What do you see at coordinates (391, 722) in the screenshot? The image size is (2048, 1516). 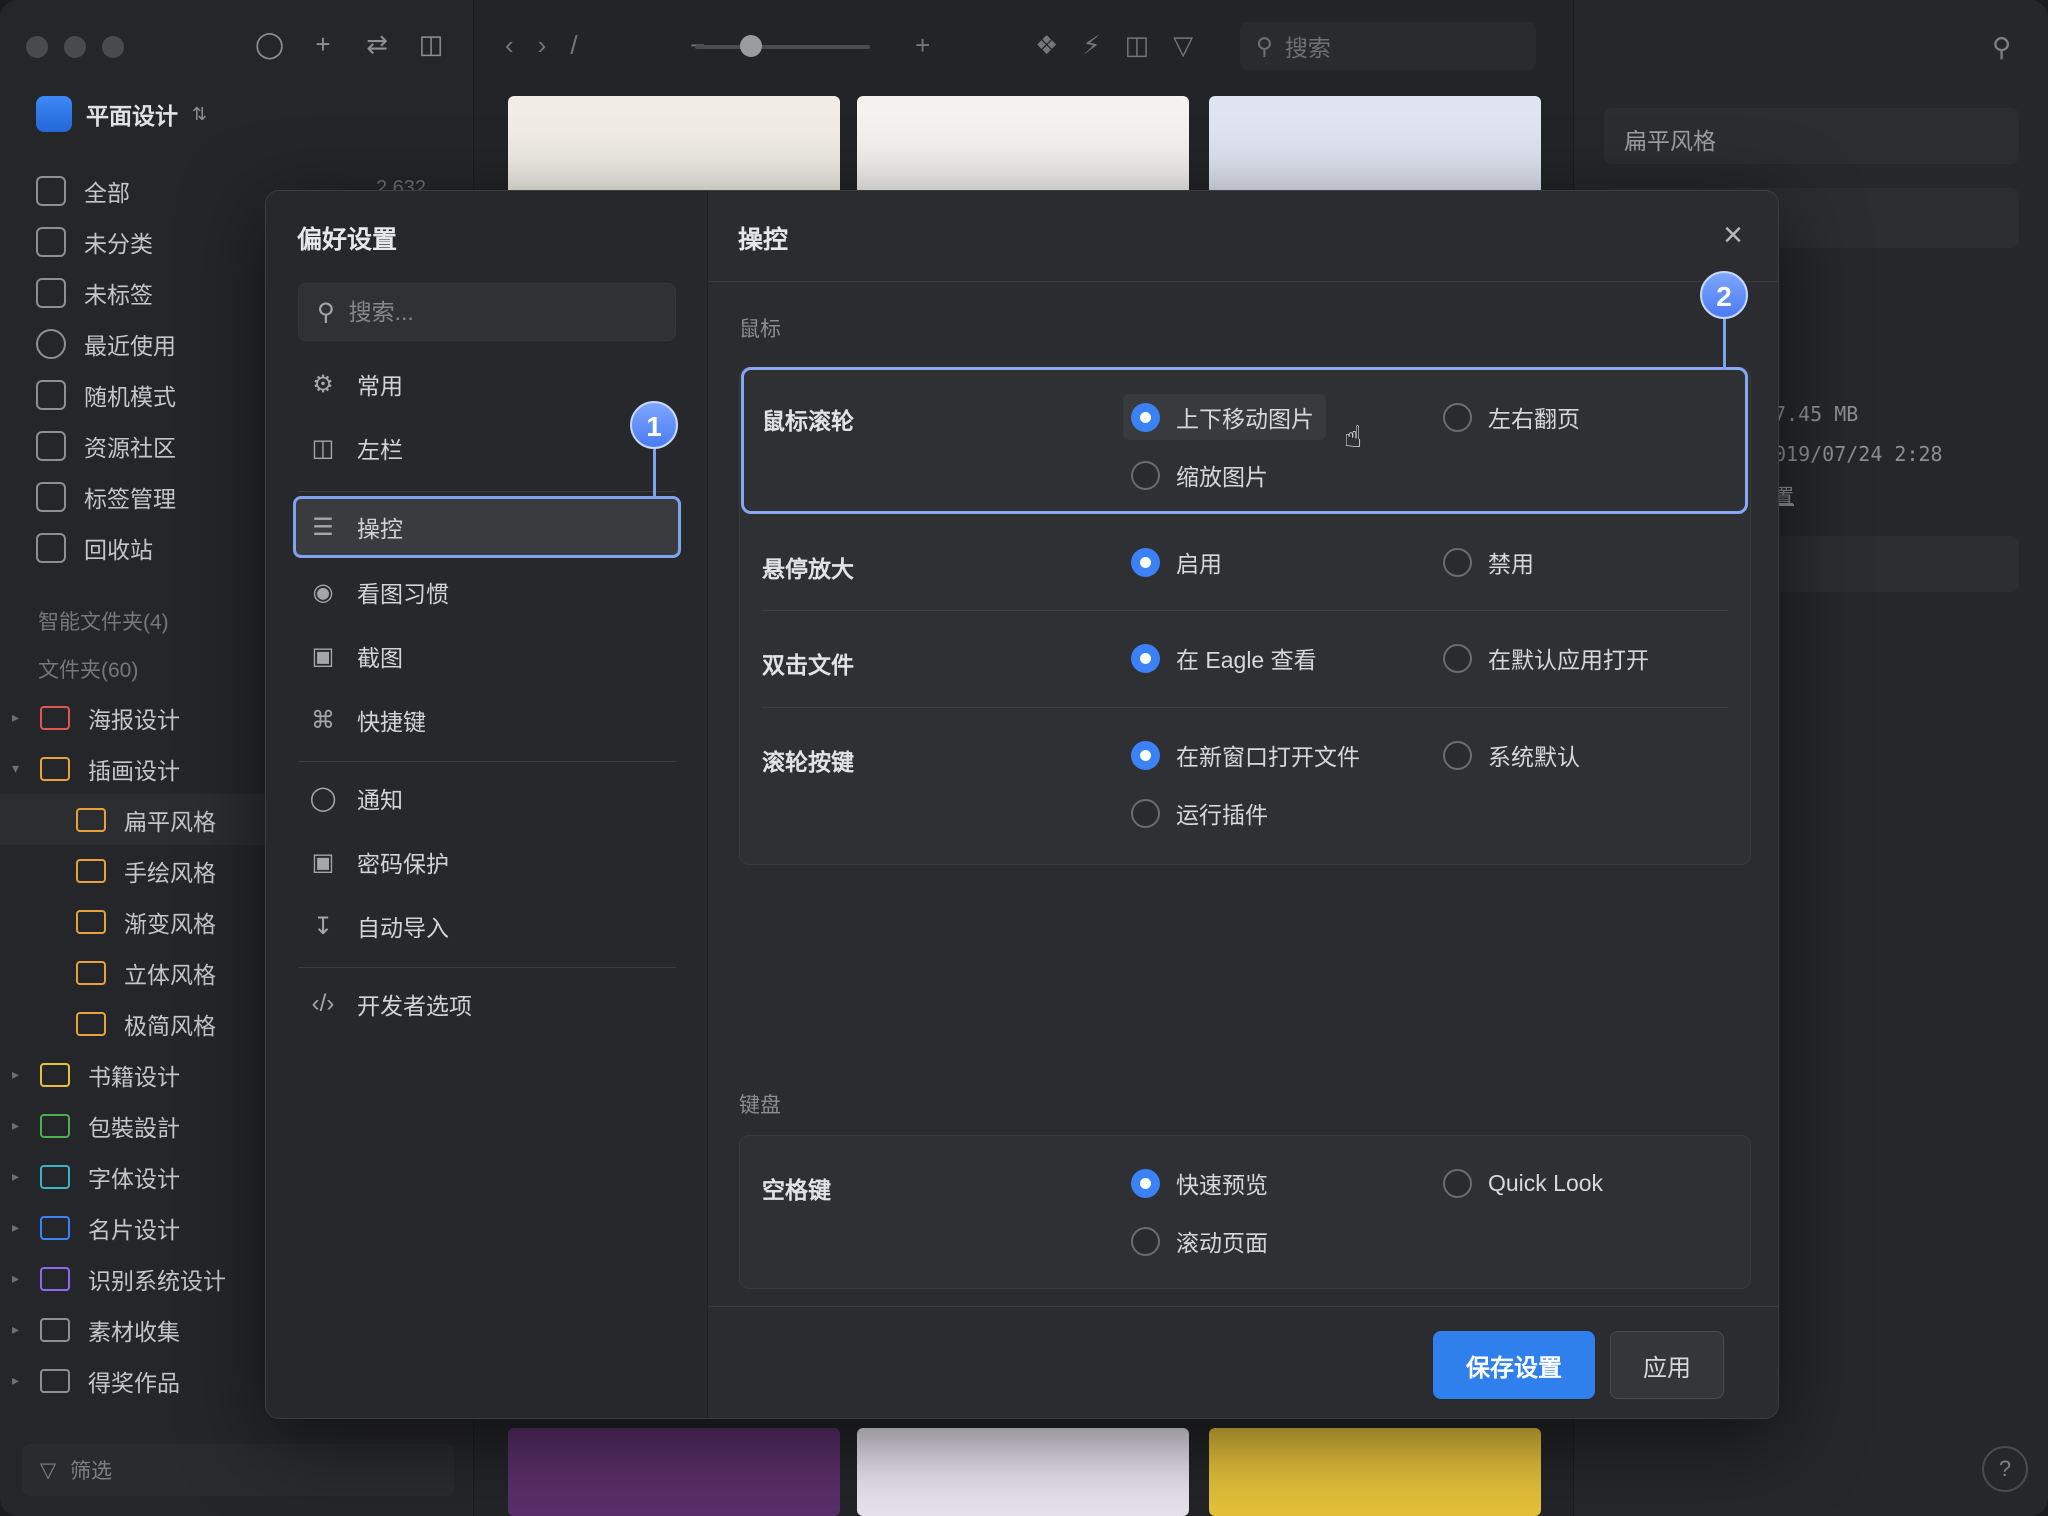 I see `pref-nav-label: 快捷键` at bounding box center [391, 722].